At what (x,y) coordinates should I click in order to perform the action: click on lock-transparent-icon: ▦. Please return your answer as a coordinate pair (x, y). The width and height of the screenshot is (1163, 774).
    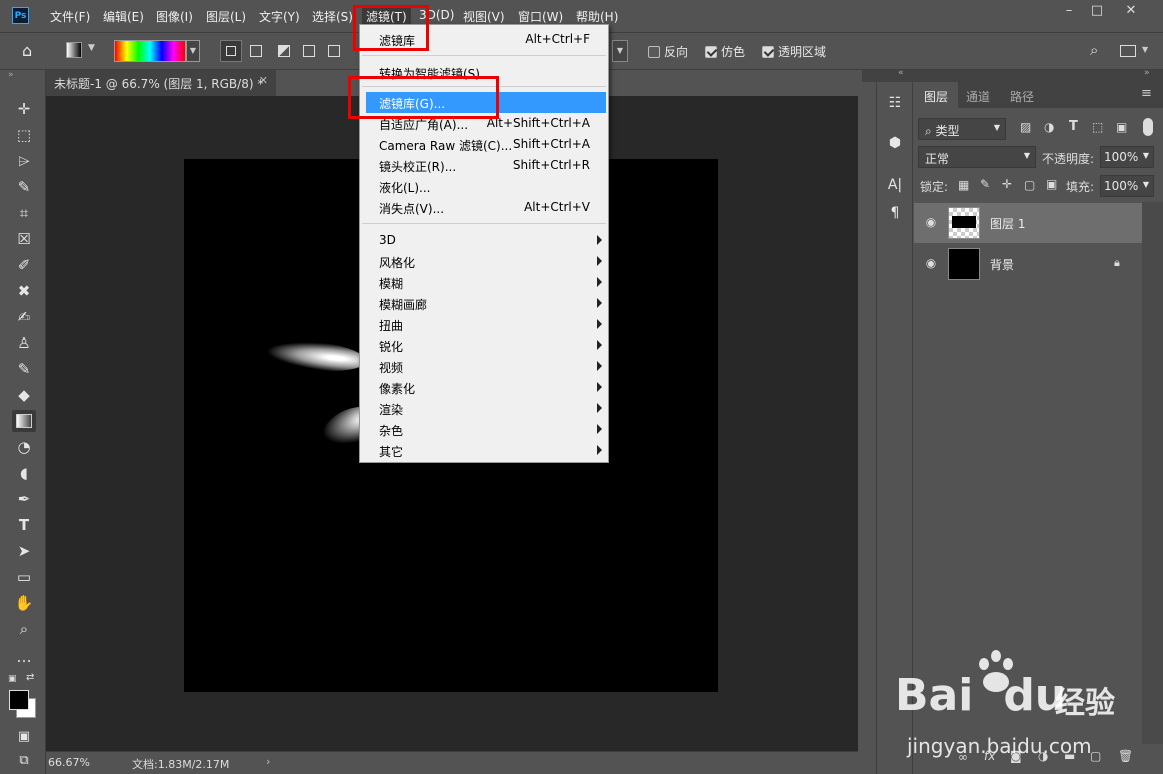
    Looking at the image, I should click on (963, 185).